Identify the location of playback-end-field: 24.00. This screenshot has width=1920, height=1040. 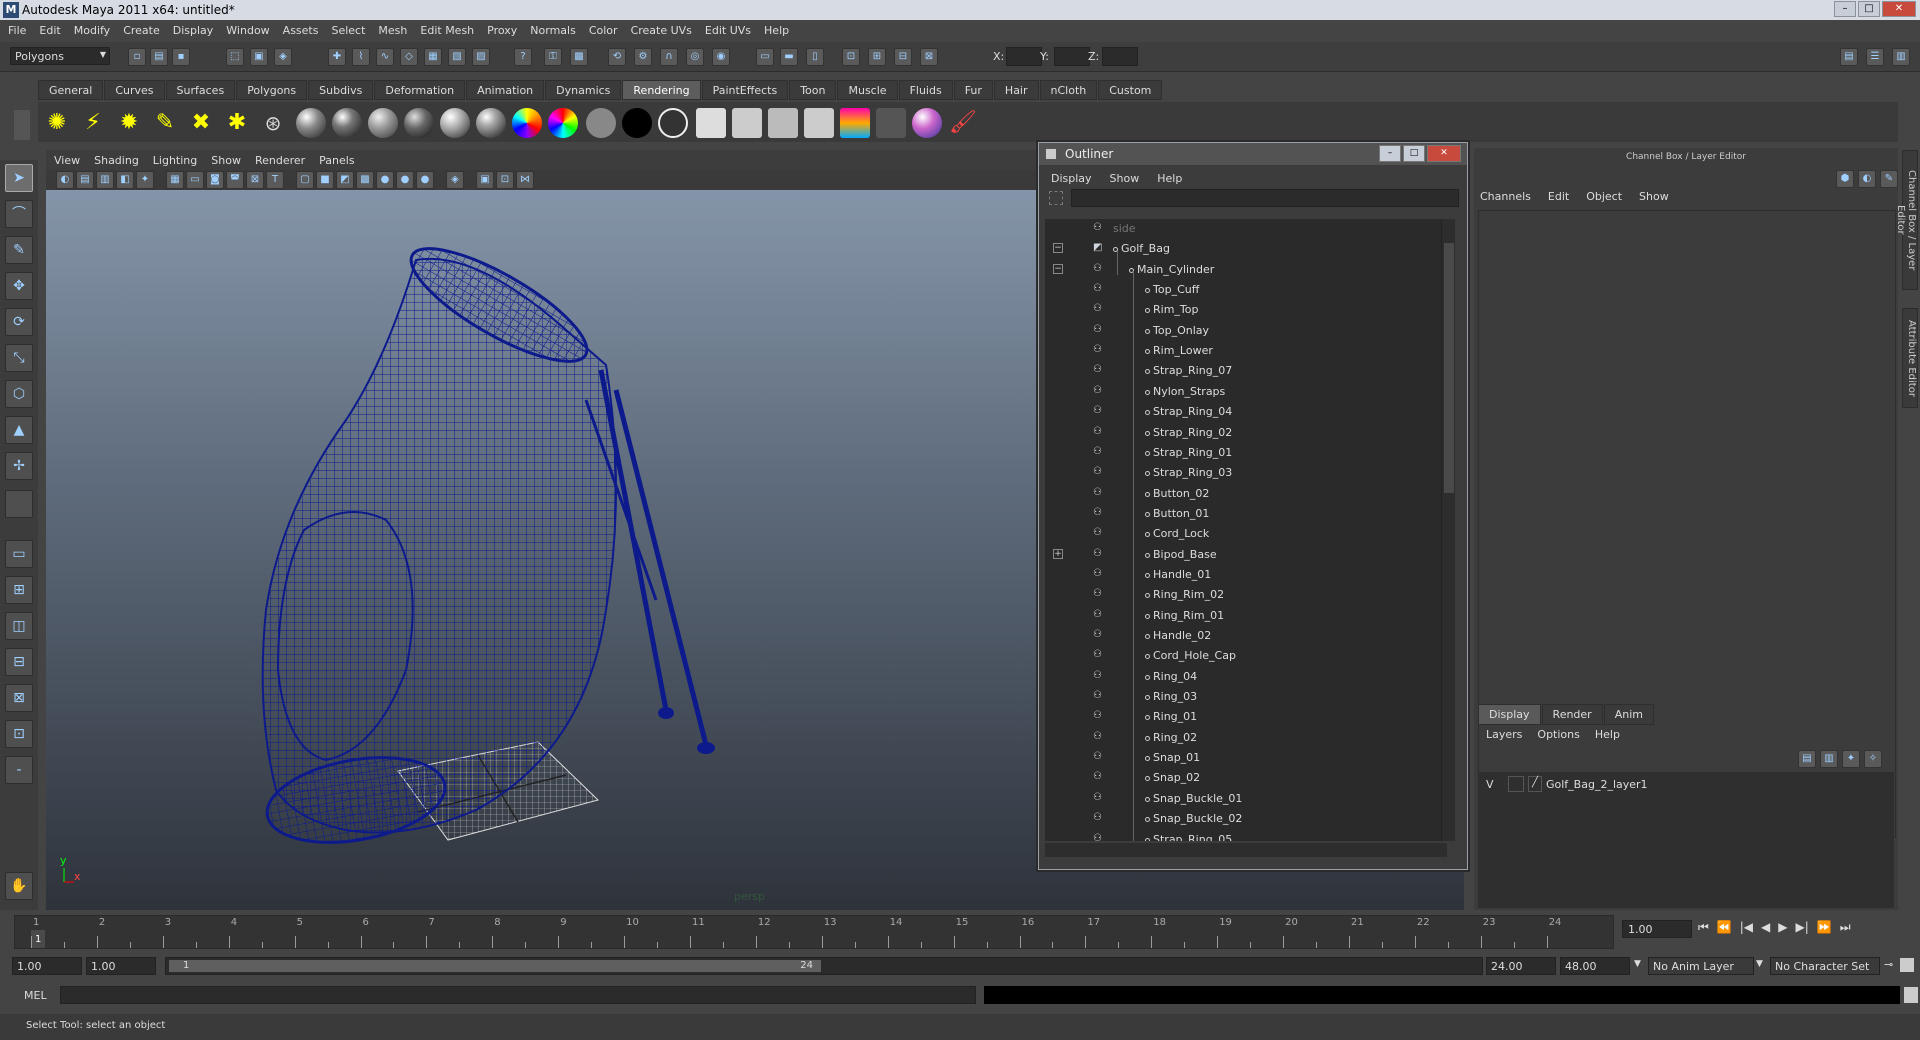
(1521, 966).